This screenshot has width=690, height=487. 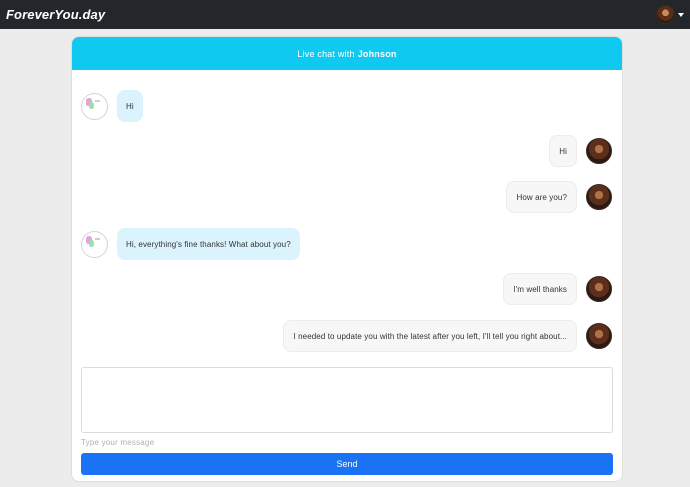 What do you see at coordinates (345, 14) in the screenshot?
I see `top-navbar: ForeverYou.day` at bounding box center [345, 14].